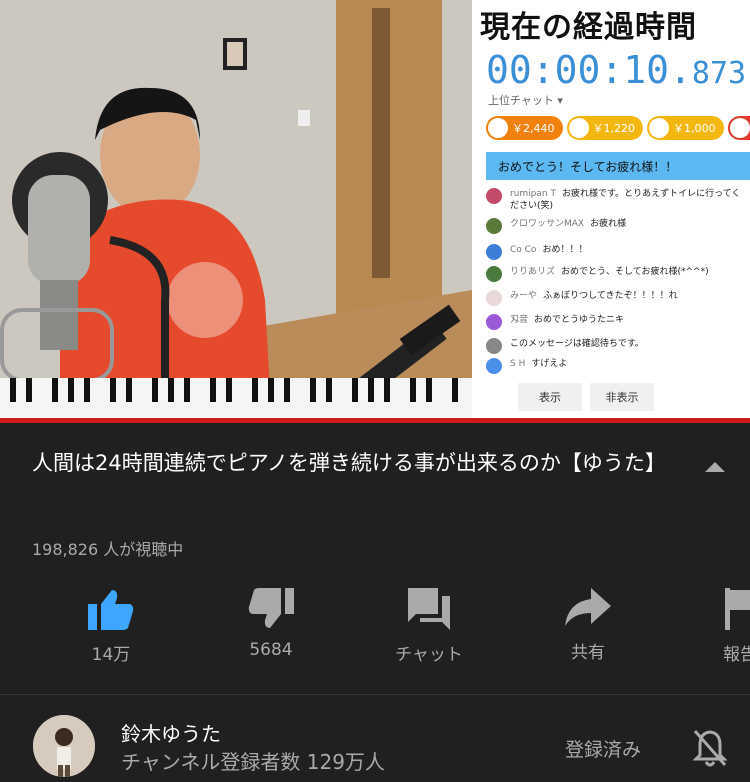 The width and height of the screenshot is (750, 782). I want to click on chat-text: このメッセージは確認待ちです。, so click(577, 344).